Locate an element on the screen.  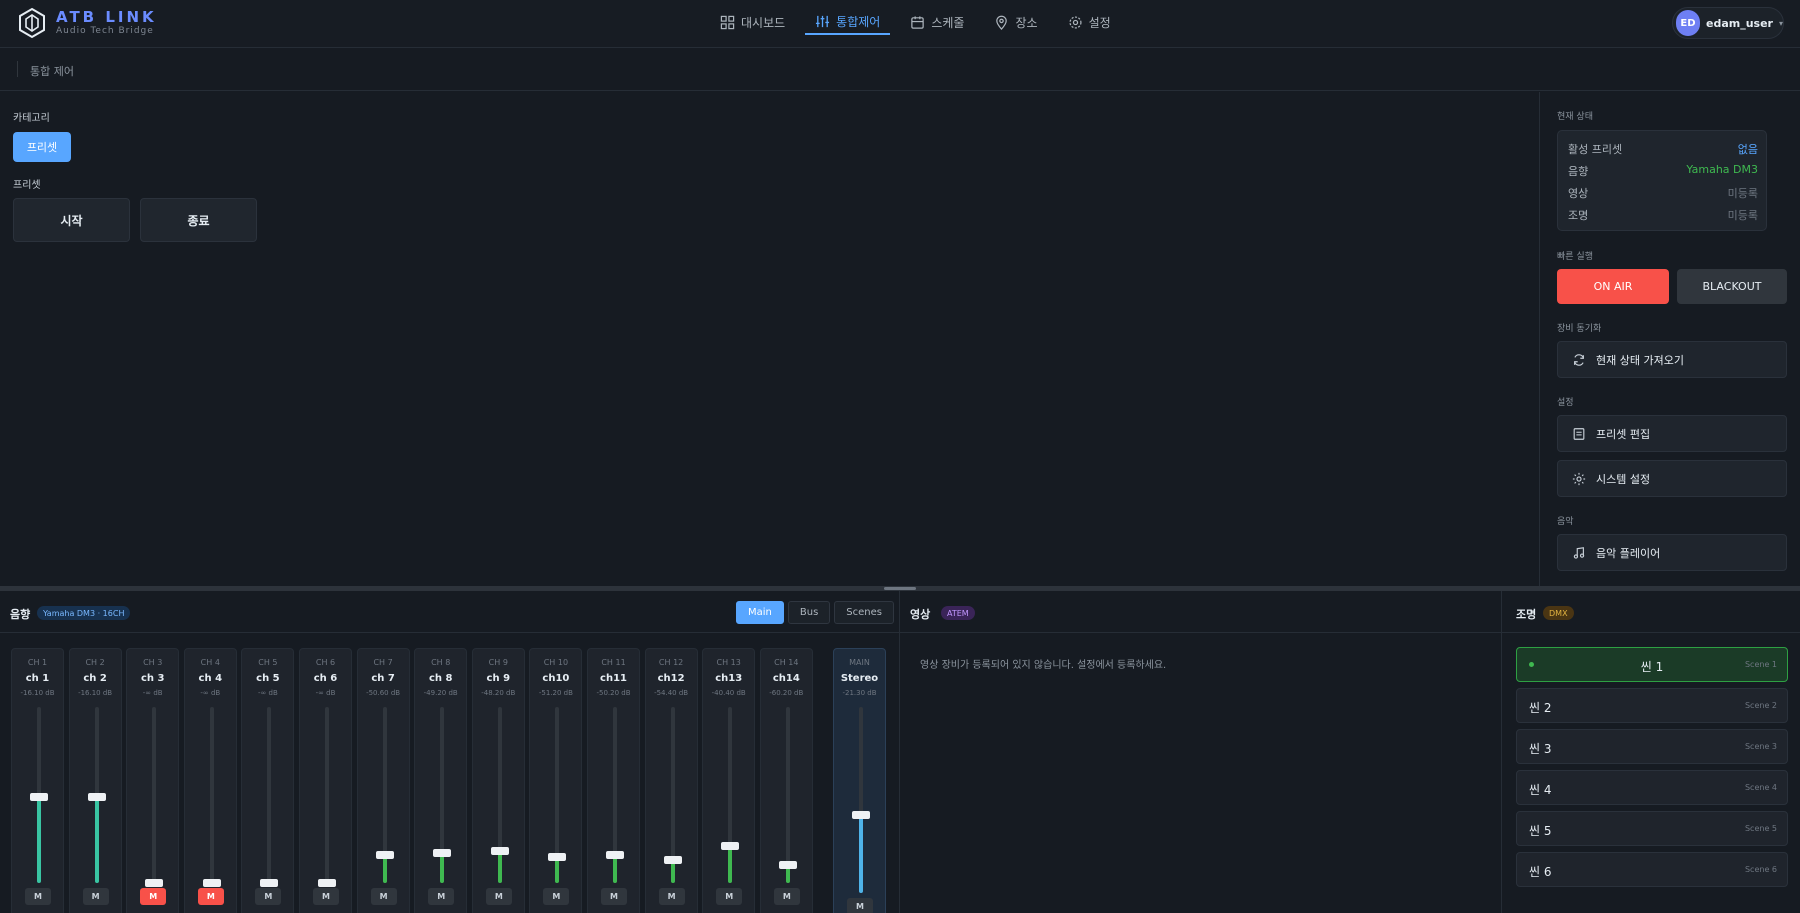
logo: ATB LINK Audio Tech Bridge is located at coordinates (87, 23).